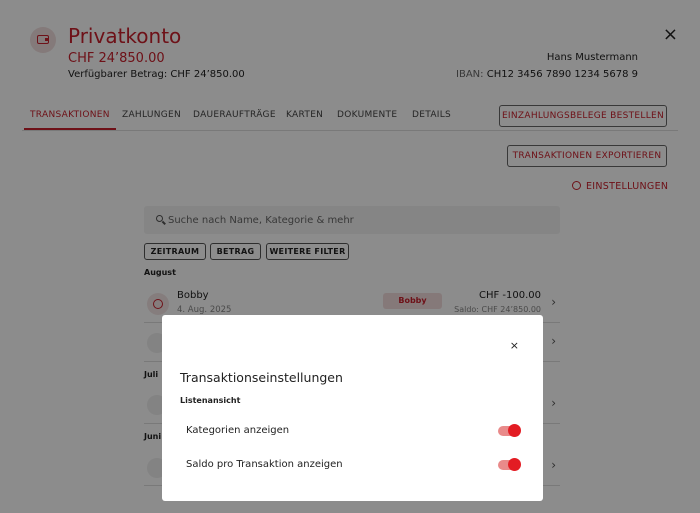 This screenshot has height=513, width=700. Describe the element at coordinates (210, 400) in the screenshot. I see `dialog-subtitle: Listenansicht` at that location.